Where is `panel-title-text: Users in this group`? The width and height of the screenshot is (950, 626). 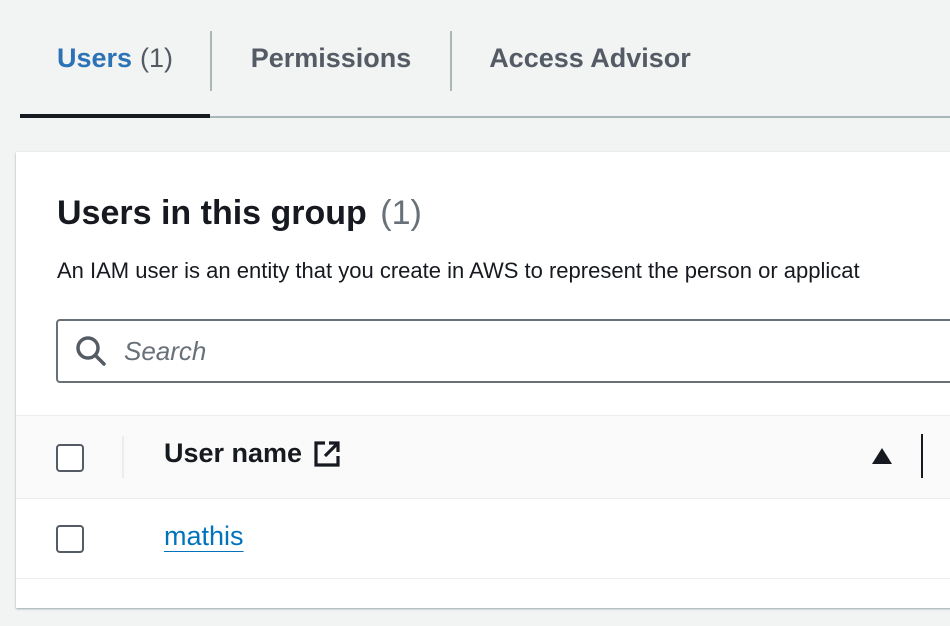
panel-title-text: Users in this group is located at coordinates (212, 213).